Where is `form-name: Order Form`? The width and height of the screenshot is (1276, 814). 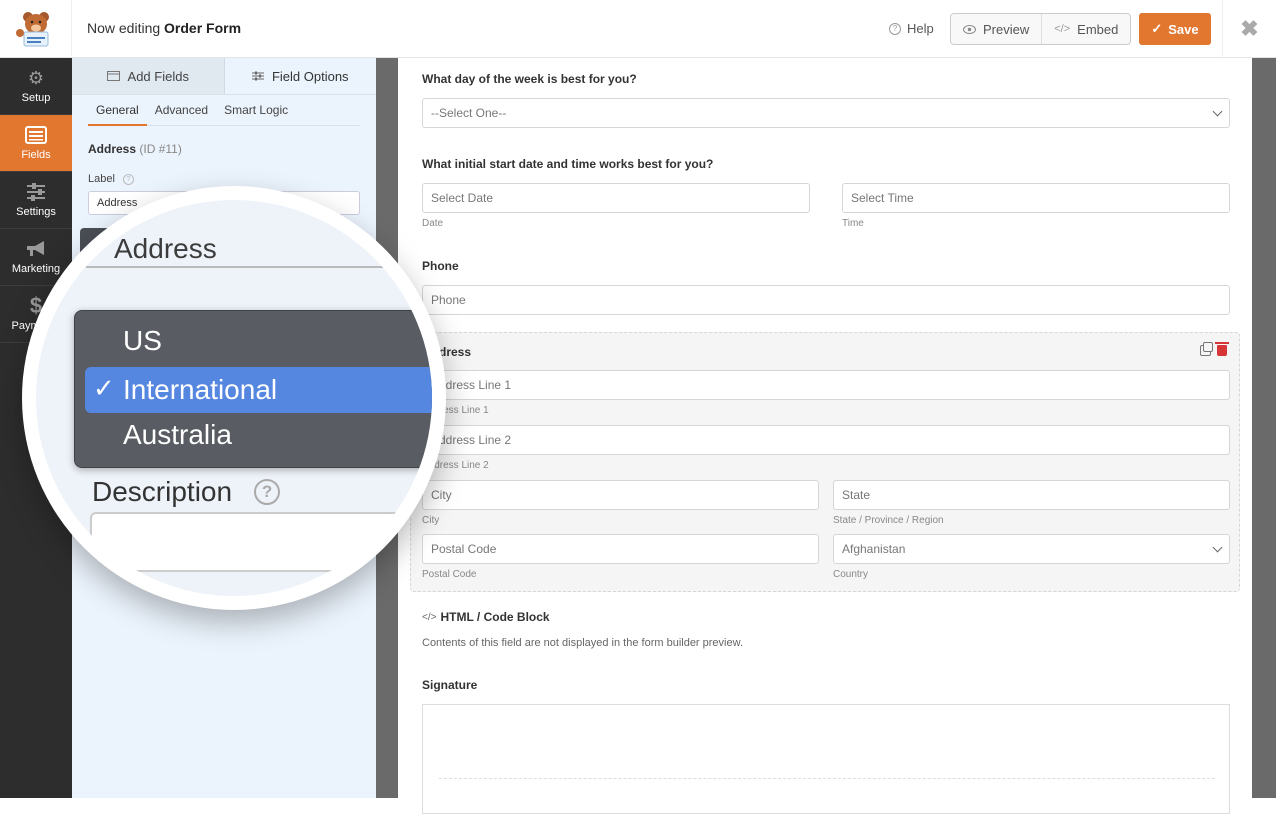 form-name: Order Form is located at coordinates (203, 28).